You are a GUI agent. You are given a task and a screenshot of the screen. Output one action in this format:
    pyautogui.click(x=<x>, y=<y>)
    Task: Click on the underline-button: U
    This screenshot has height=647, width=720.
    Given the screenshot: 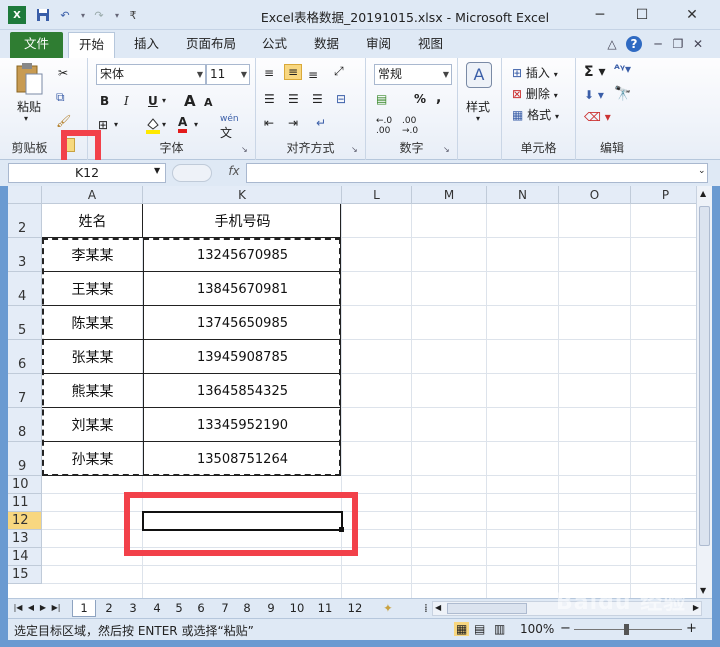 What is the action you would take?
    pyautogui.click(x=153, y=101)
    